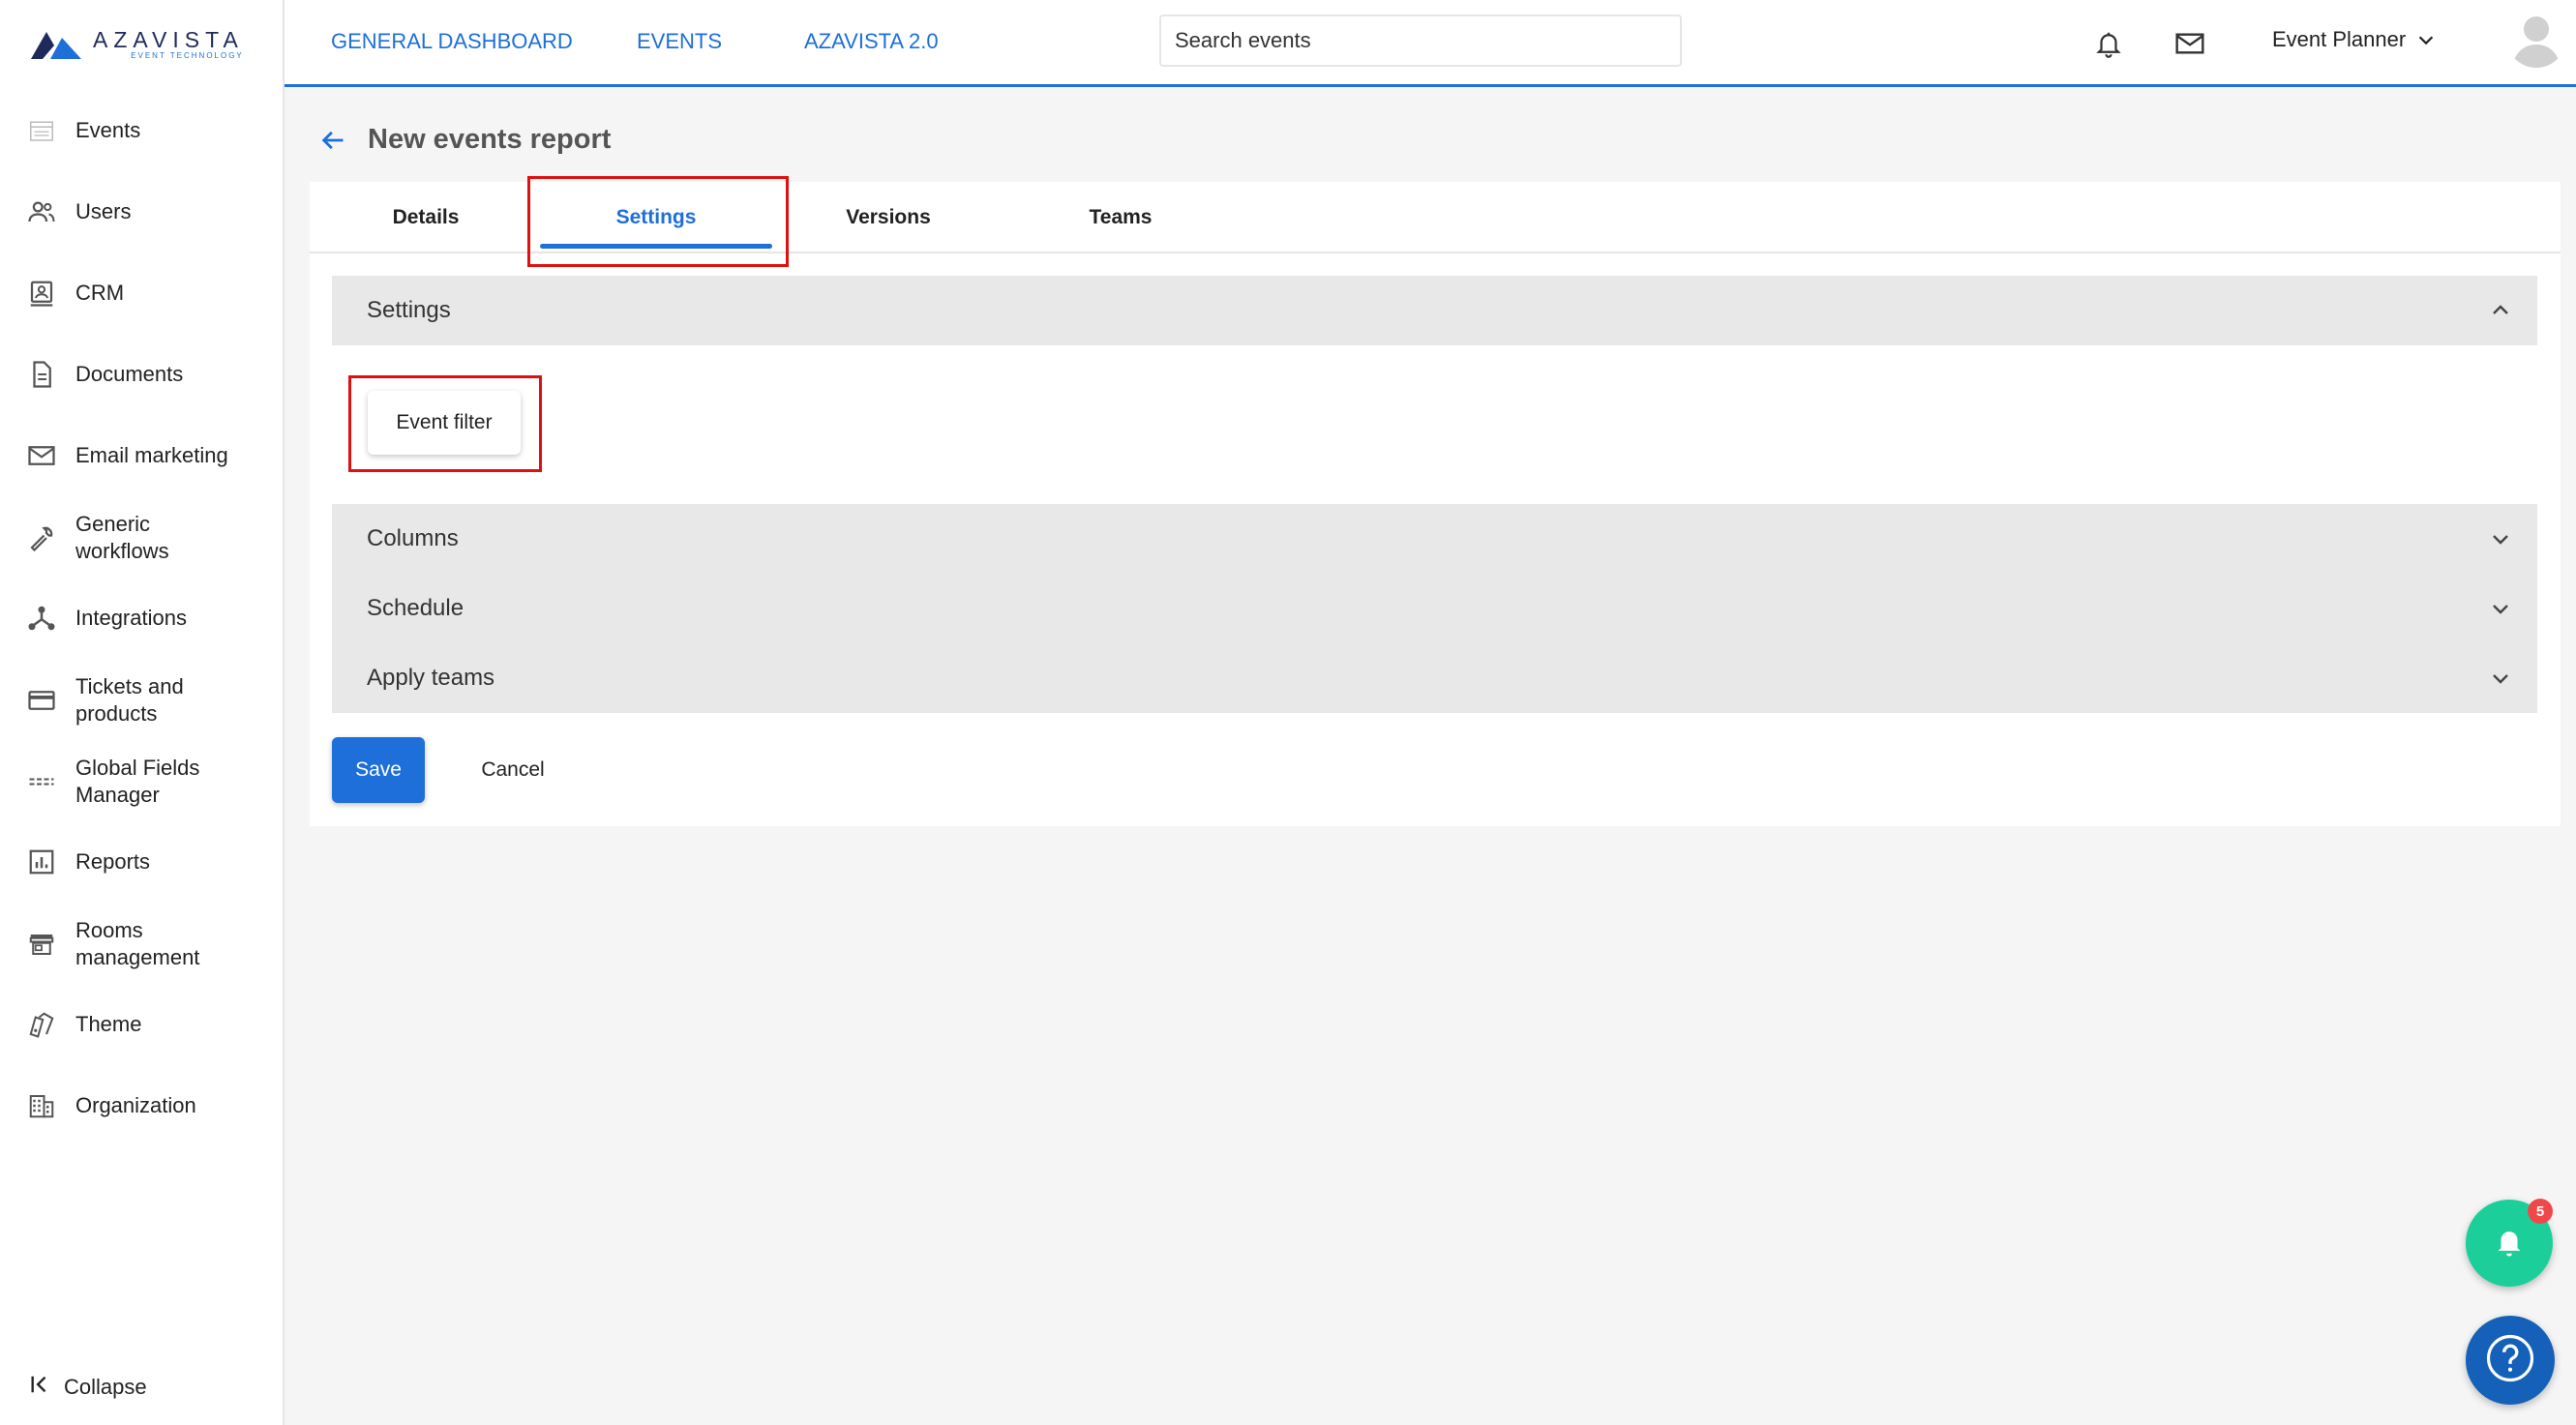  I want to click on bar-chart-icon, so click(41, 862).